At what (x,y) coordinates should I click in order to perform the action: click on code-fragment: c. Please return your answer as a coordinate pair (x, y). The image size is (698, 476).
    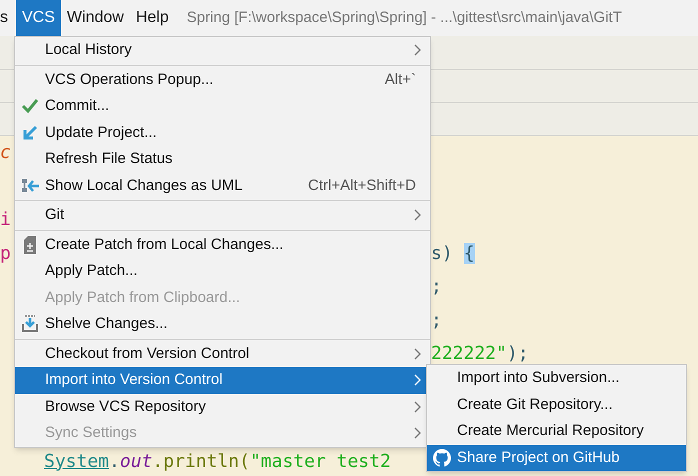
    Looking at the image, I should click on (5, 153).